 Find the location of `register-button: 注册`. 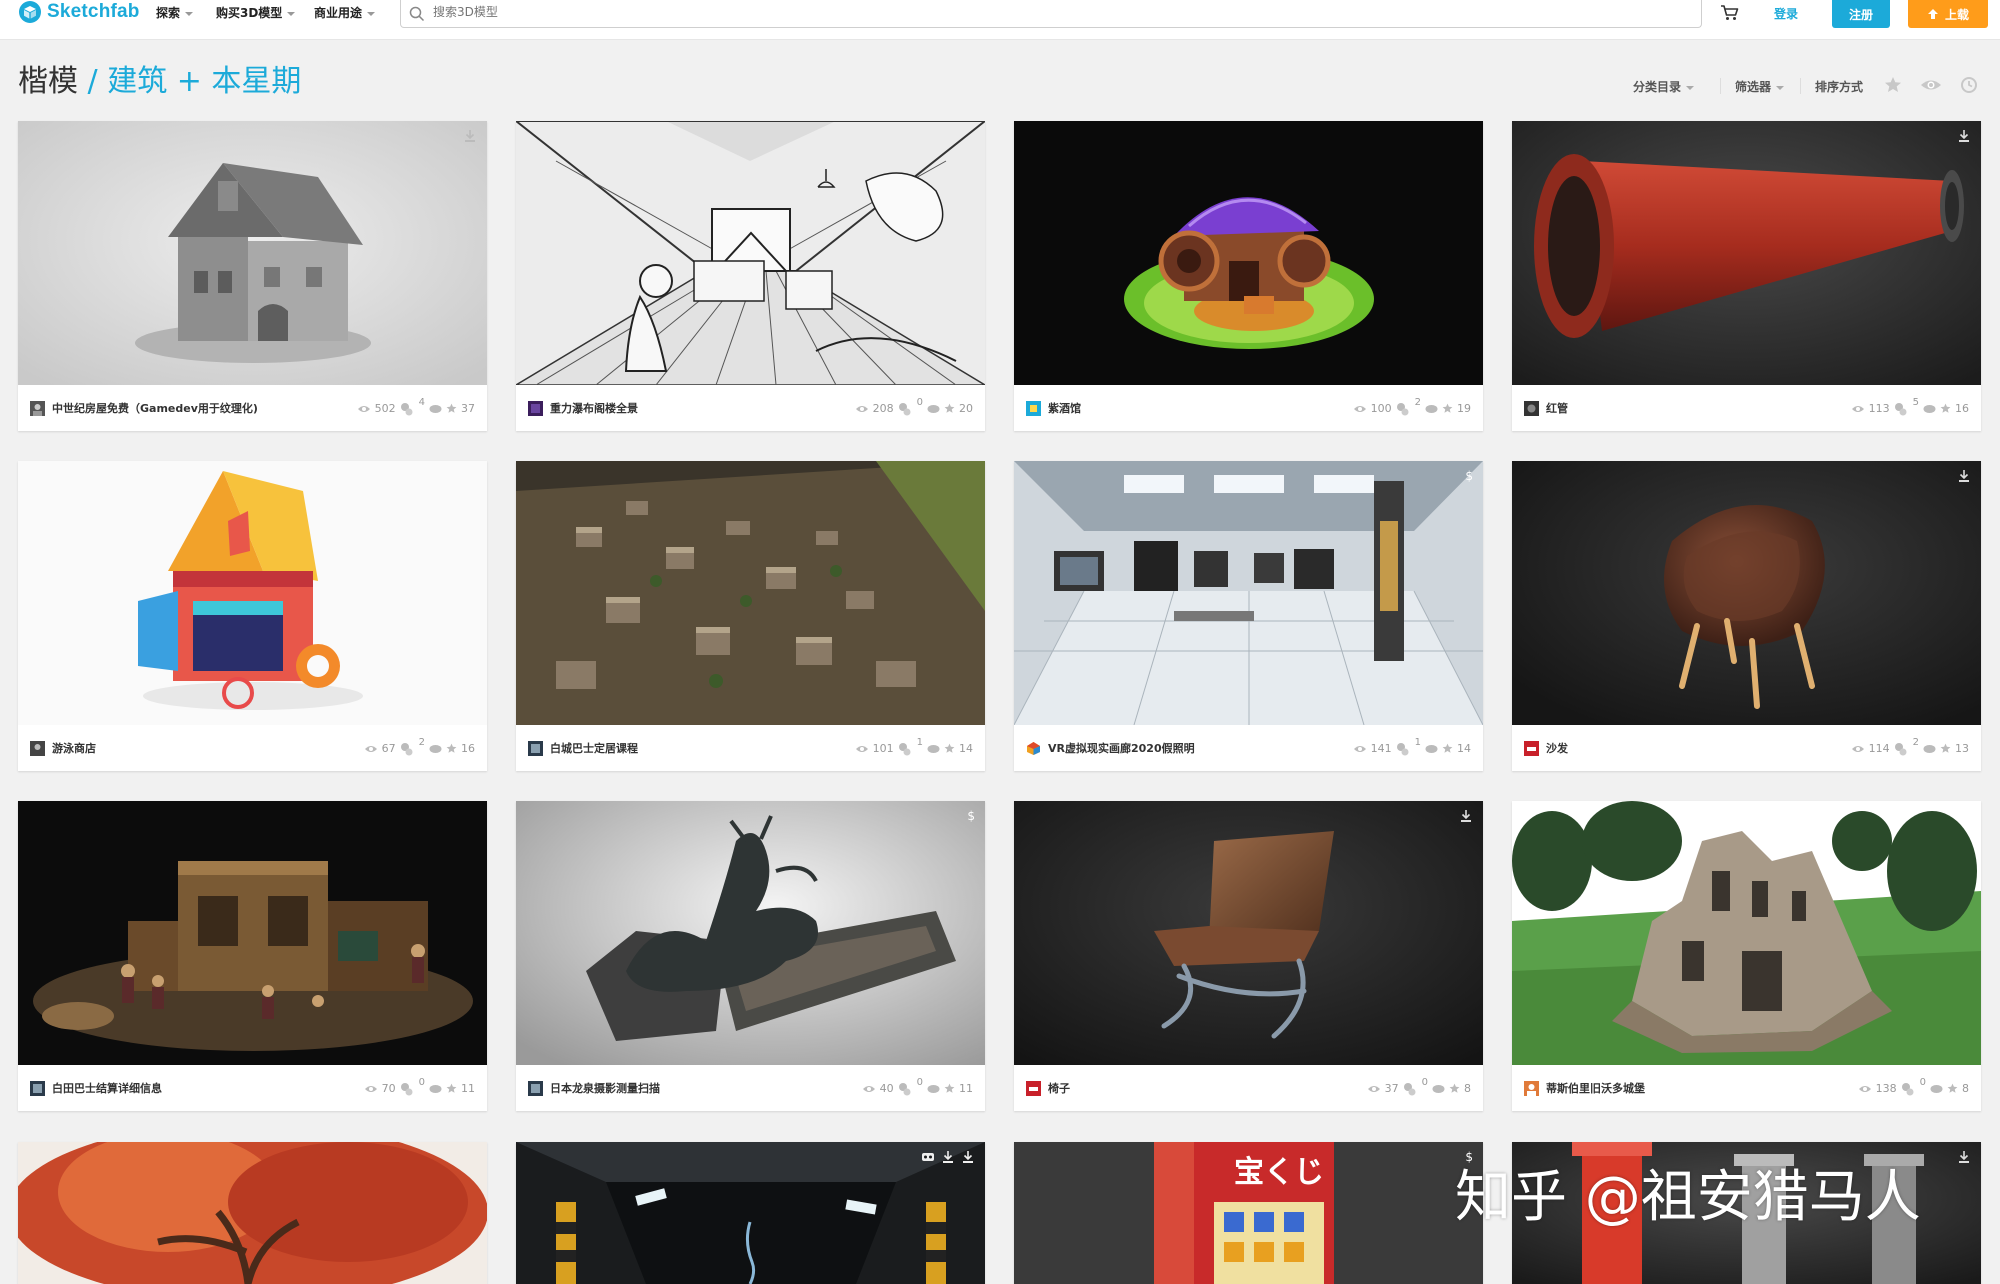

register-button: 注册 is located at coordinates (1861, 14).